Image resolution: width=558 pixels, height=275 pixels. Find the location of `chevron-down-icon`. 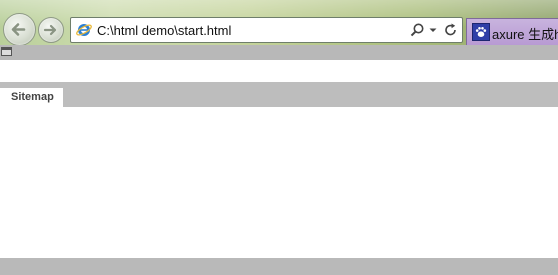

chevron-down-icon is located at coordinates (433, 30).